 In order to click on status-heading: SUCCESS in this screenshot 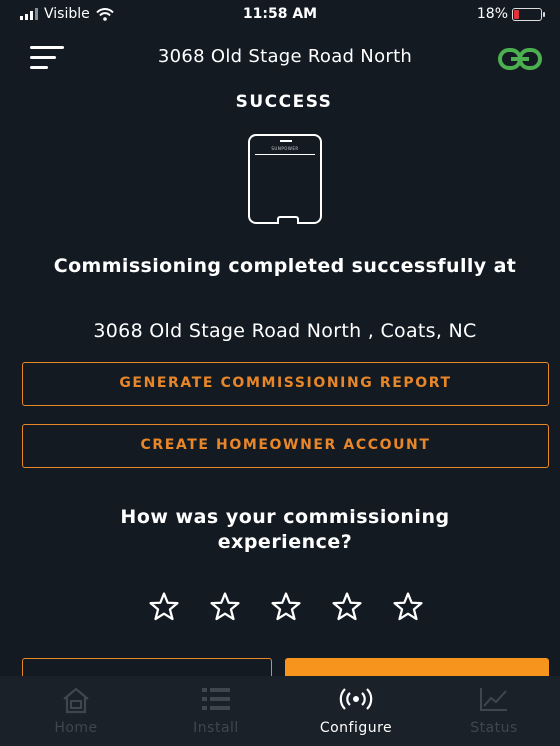, I will do `click(284, 102)`.